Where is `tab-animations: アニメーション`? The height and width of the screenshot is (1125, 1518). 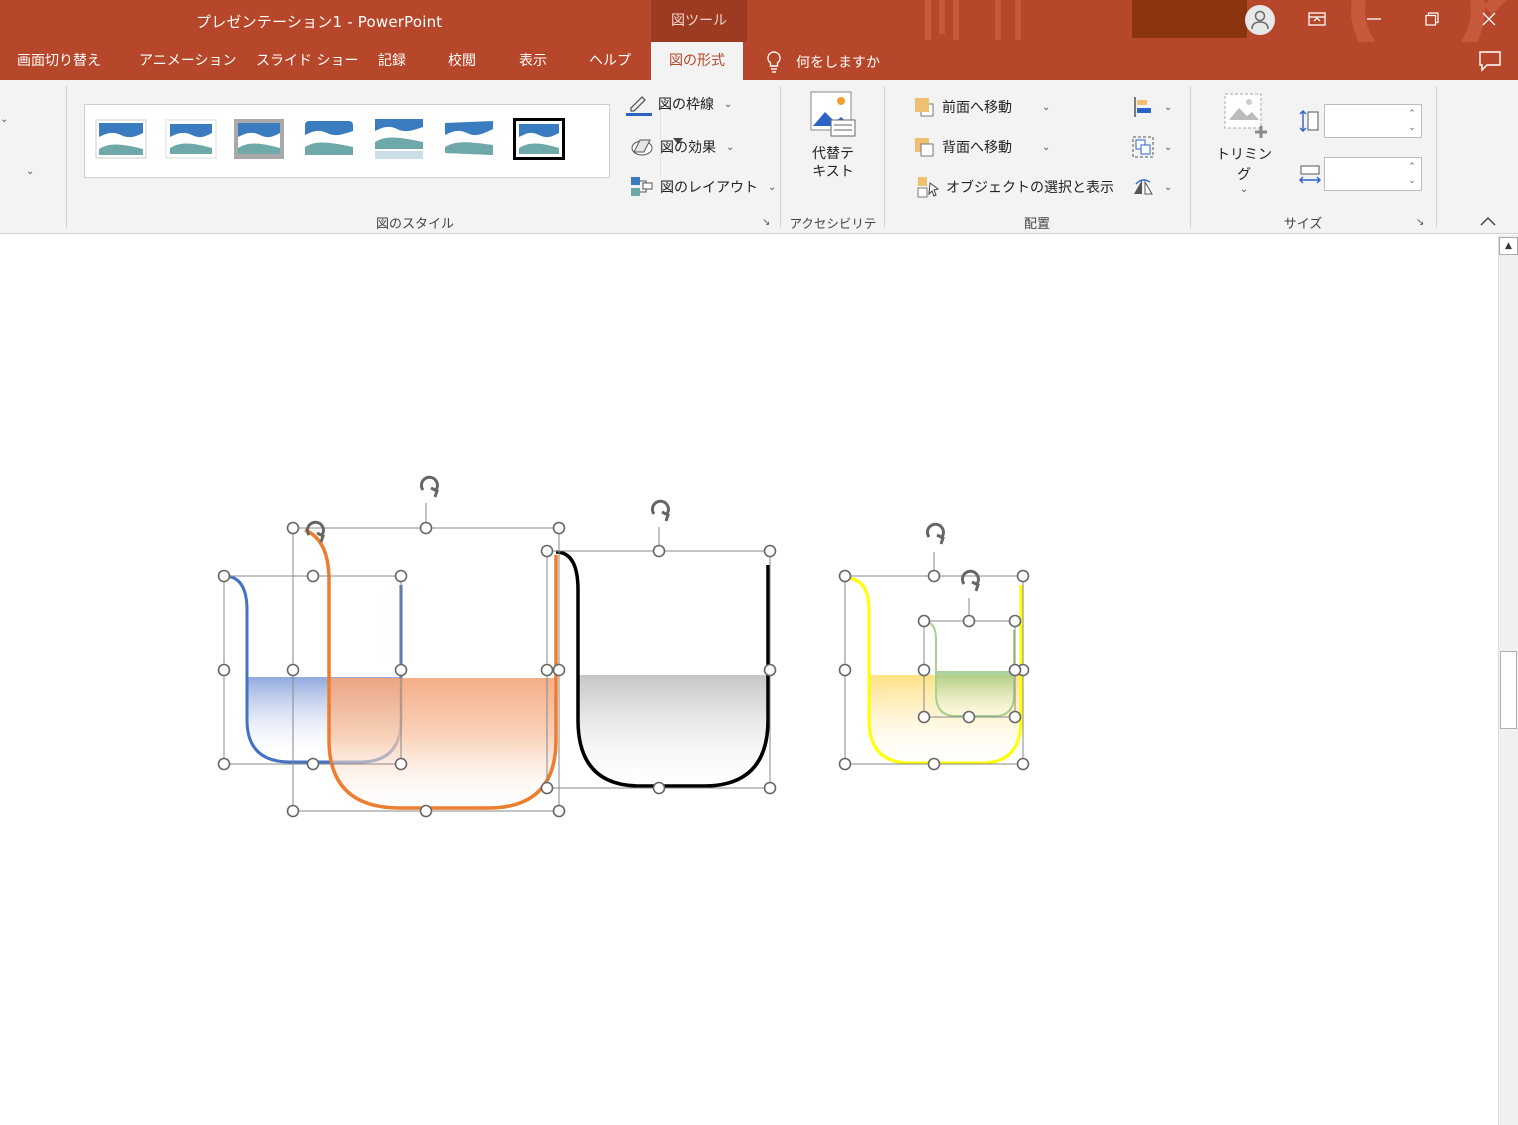 tab-animations: アニメーション is located at coordinates (187, 61).